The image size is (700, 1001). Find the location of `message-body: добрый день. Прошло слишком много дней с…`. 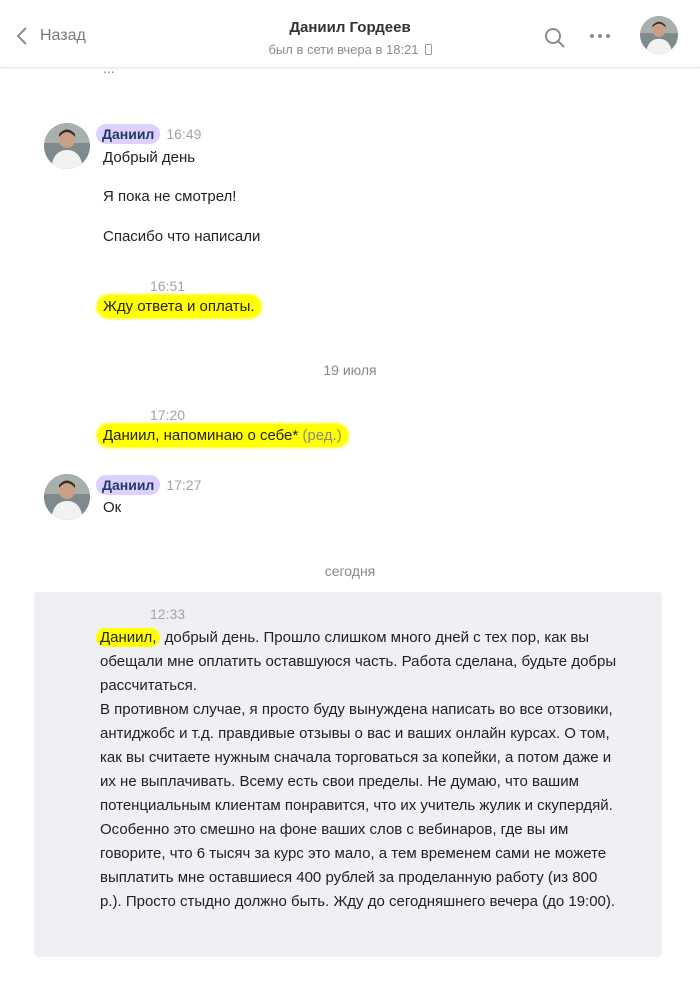

message-body: добрый день. Прошло слишком много дней с… is located at coordinates (358, 661).